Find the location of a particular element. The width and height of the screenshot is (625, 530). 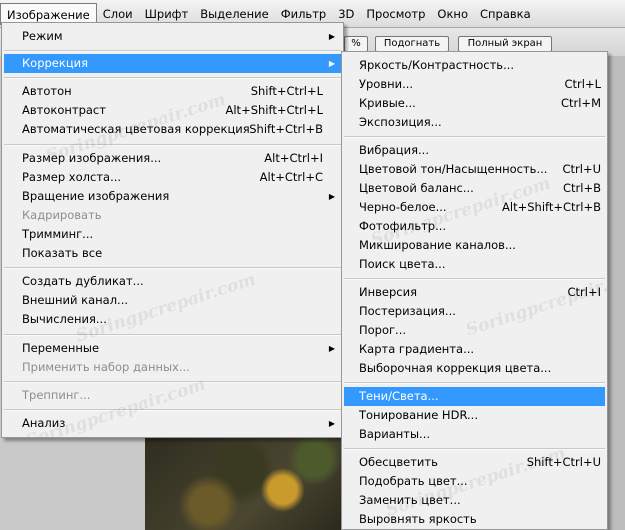

menu-item-hue-saturation: Цветовой тон/Насыщенность... Ctrl+U is located at coordinates (474, 169).